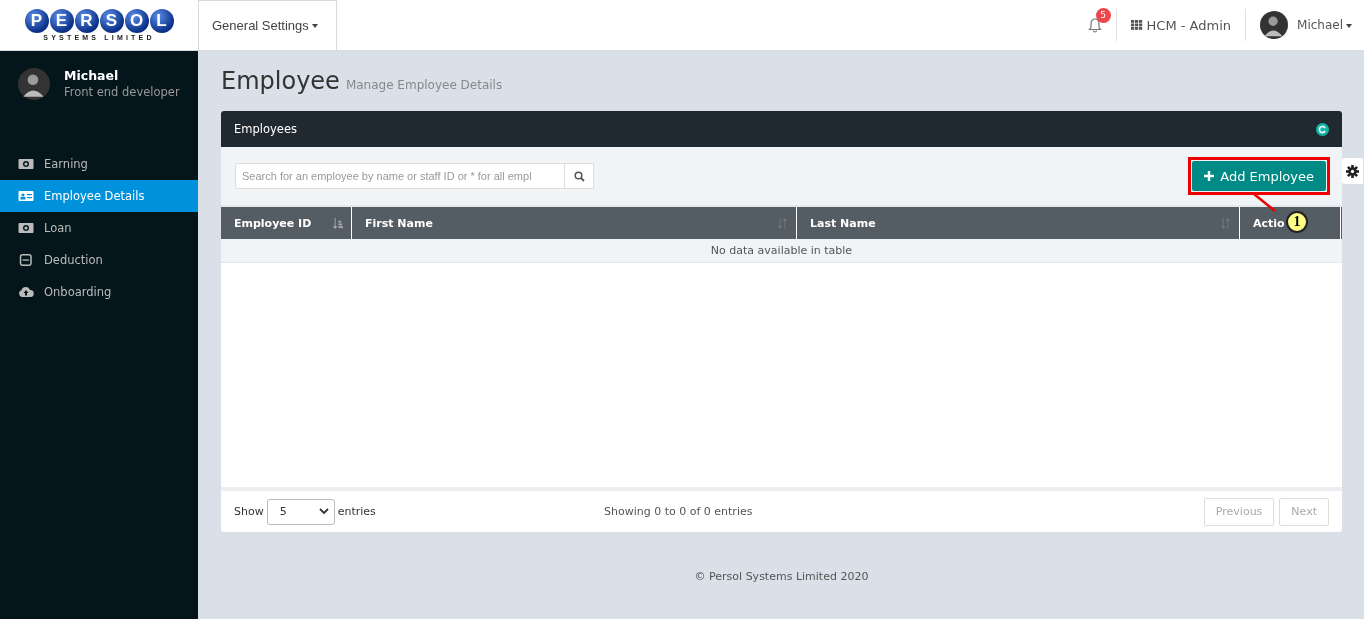  I want to click on logo-letter: R, so click(86, 21).